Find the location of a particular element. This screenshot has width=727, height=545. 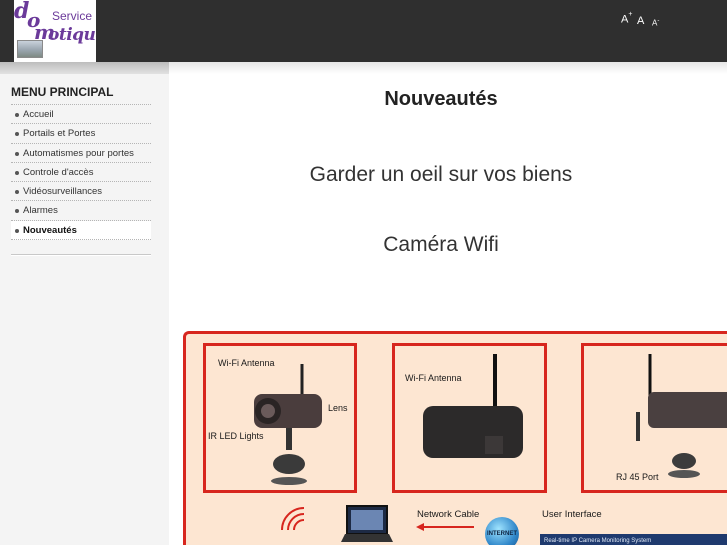

ui-monitoring-bar: Real-time IP Camera Monitoring System is located at coordinates (633, 539).